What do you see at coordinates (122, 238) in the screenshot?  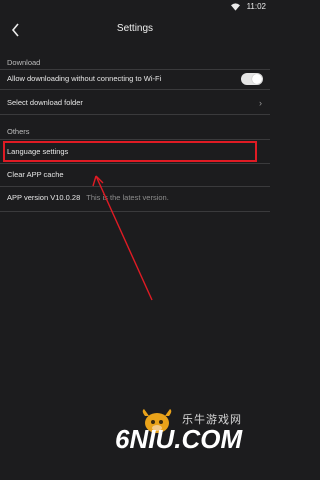 I see `annotation-arrow` at bounding box center [122, 238].